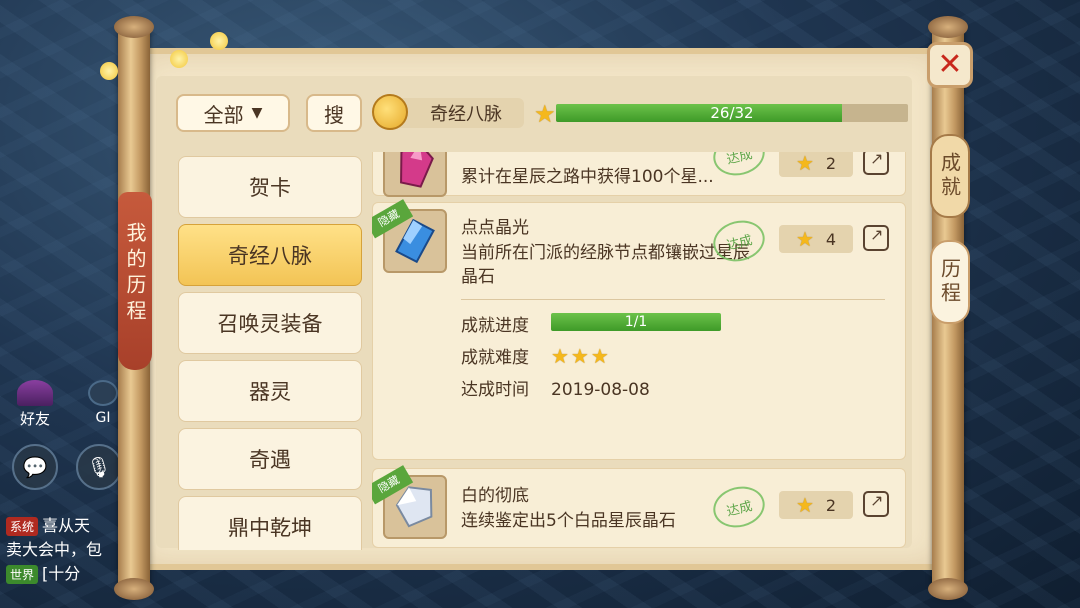  I want to click on chat-bubble-icon: 💬, so click(35, 467).